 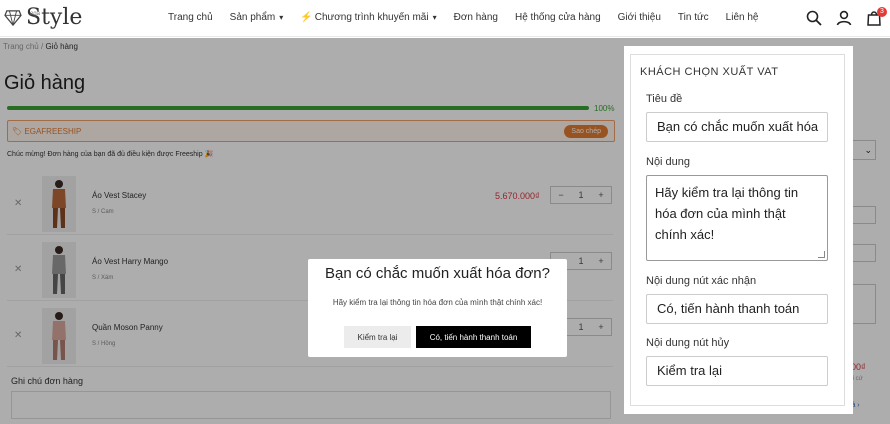 What do you see at coordinates (814, 18) in the screenshot?
I see `search-icon` at bounding box center [814, 18].